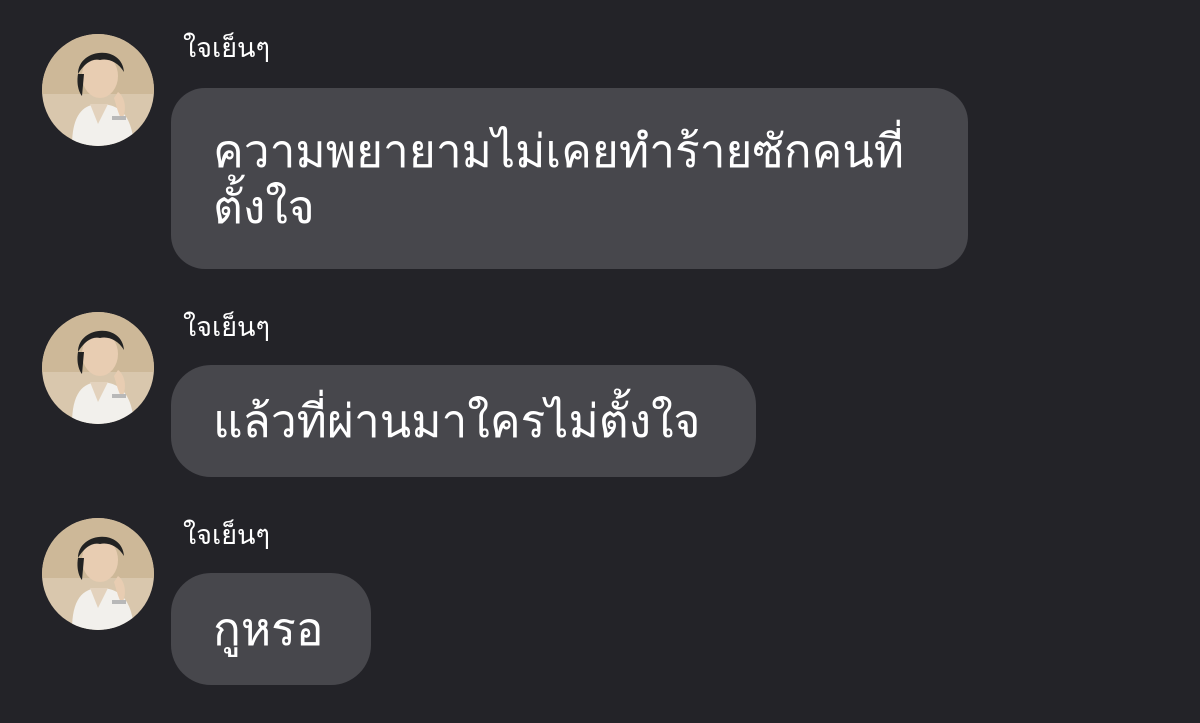  I want to click on message-bubble: กูหรอ, so click(271, 629).